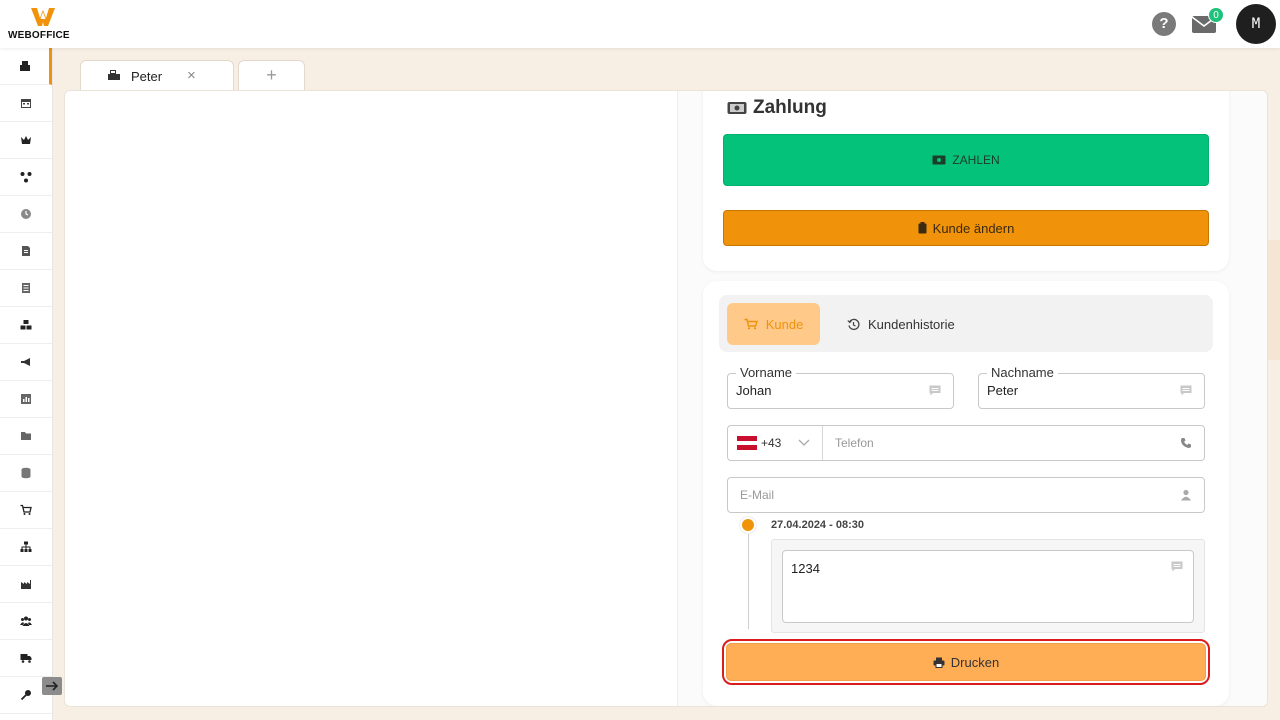 This screenshot has width=1280, height=720. I want to click on phone-icon, so click(1186, 443).